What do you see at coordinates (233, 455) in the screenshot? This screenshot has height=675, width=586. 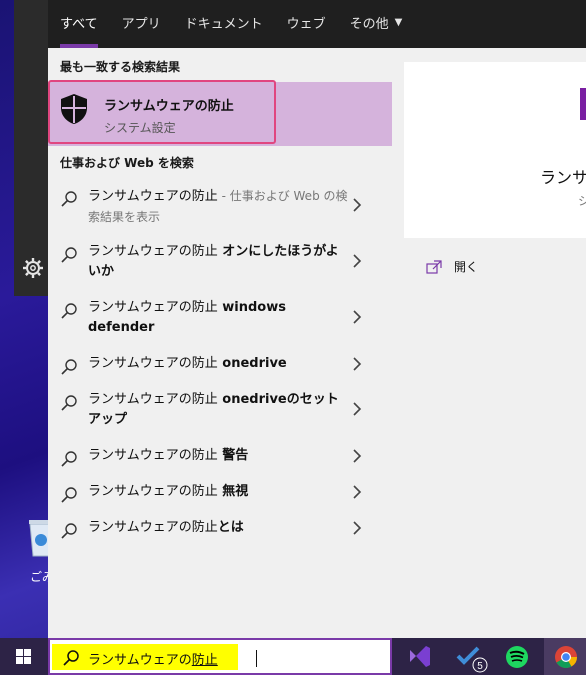 I see `suggestion-suffix: 警告` at bounding box center [233, 455].